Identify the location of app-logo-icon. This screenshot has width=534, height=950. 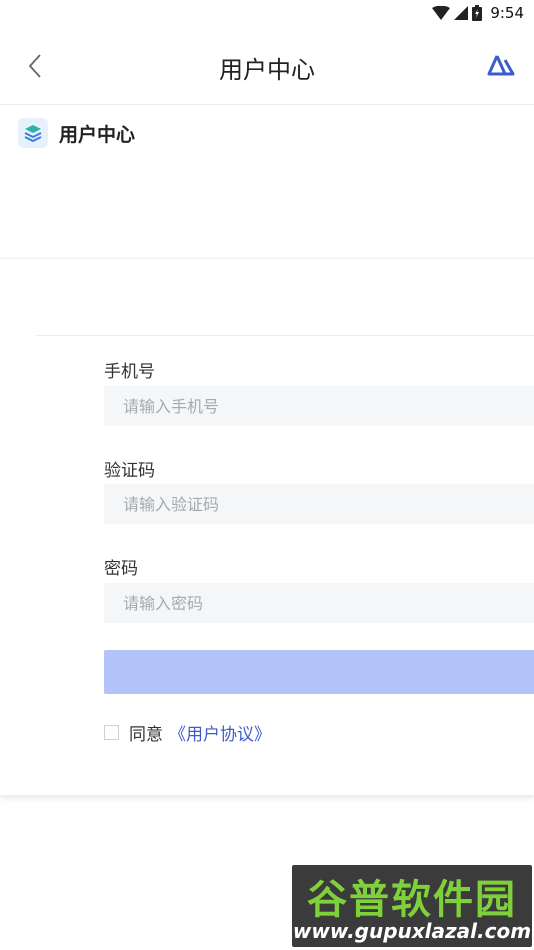
(501, 65).